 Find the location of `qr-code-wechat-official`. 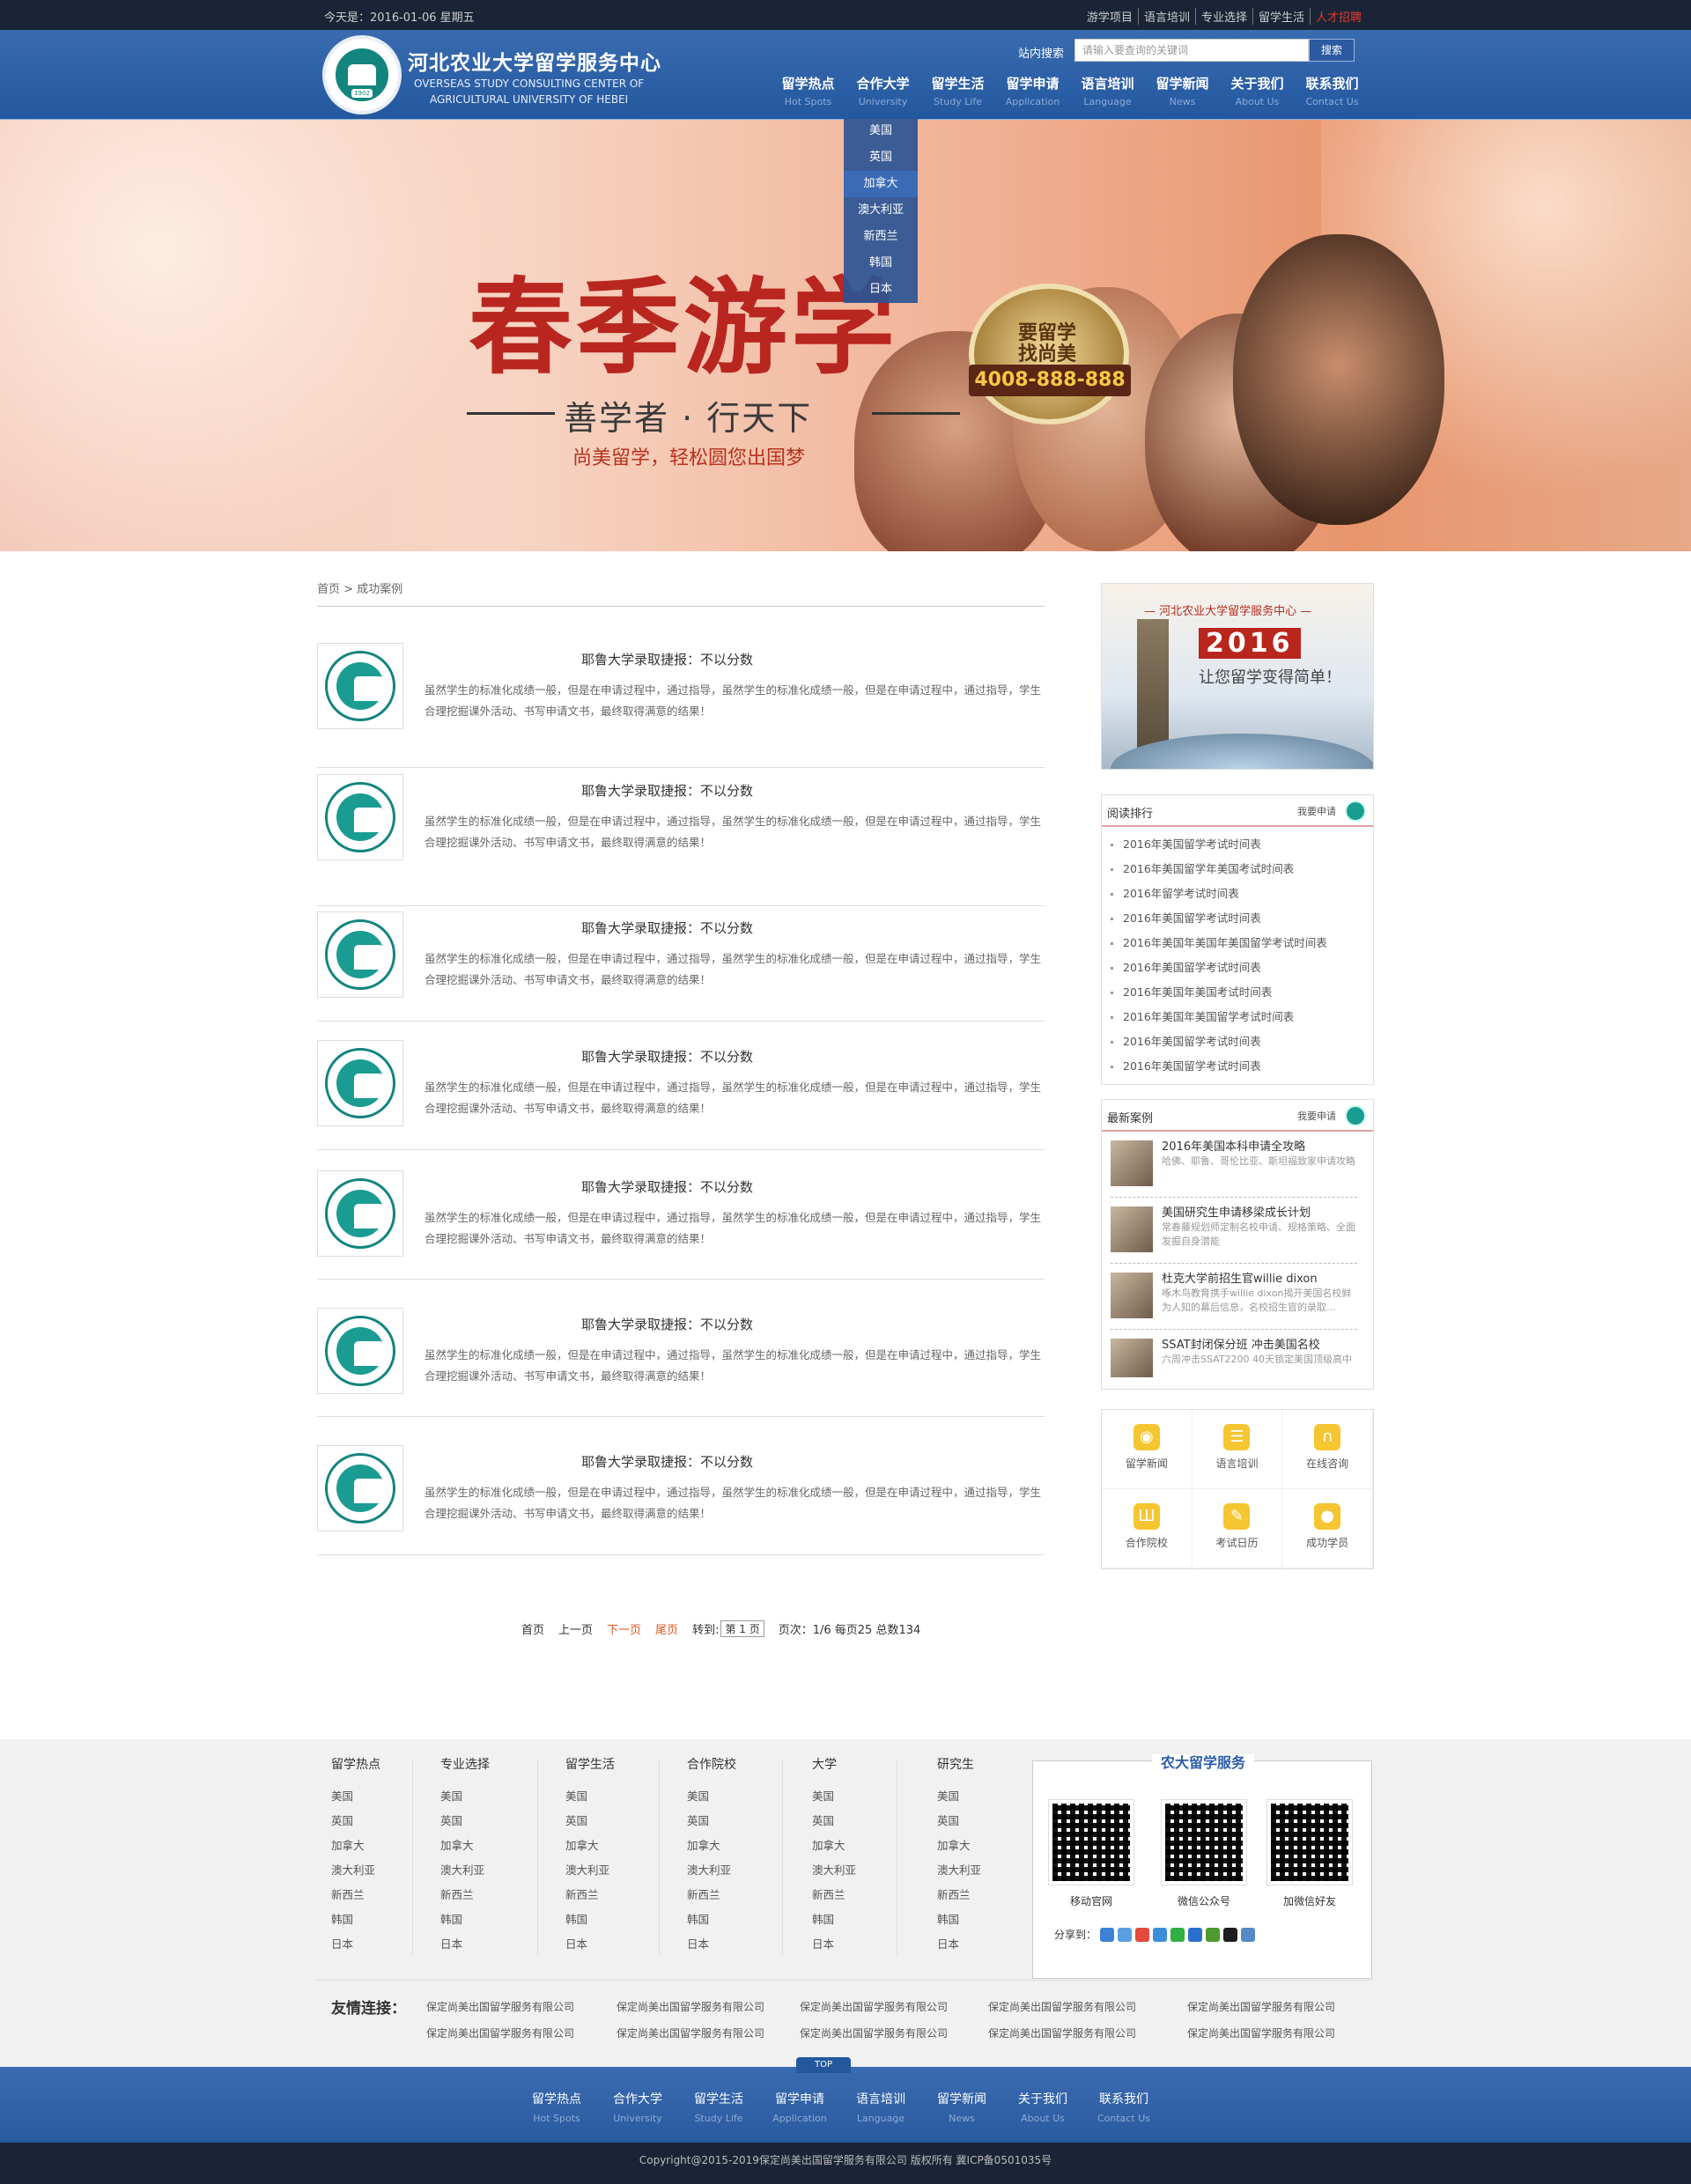

qr-code-wechat-official is located at coordinates (1204, 1842).